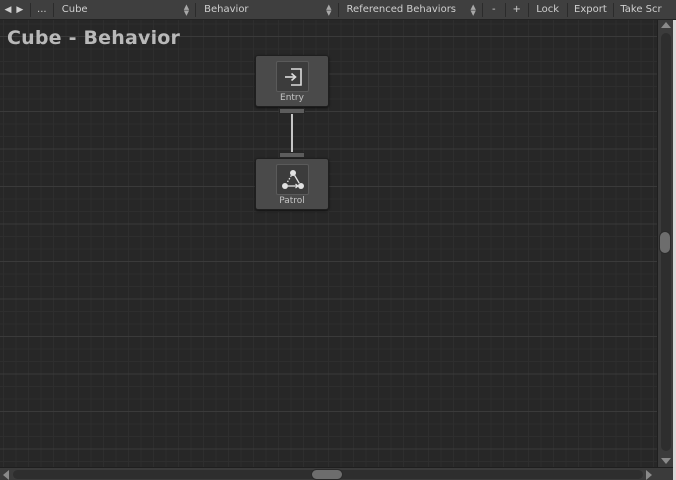  I want to click on scroll-right-icon, so click(649, 475).